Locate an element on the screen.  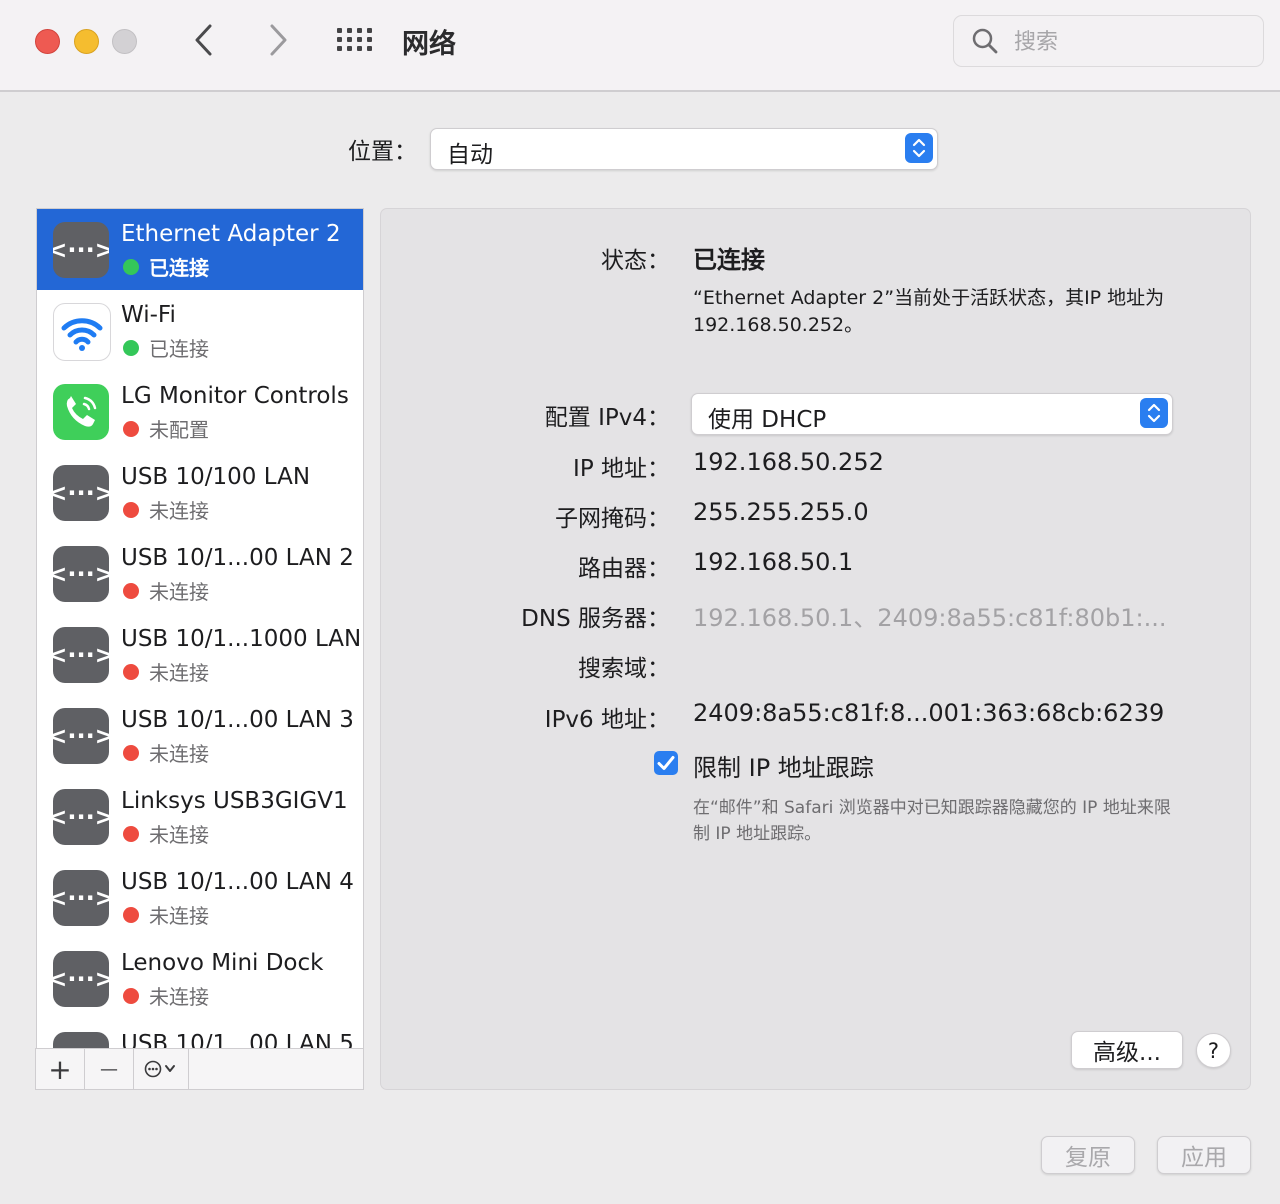
service-name: Lenovo Mini Dock is located at coordinates (222, 963).